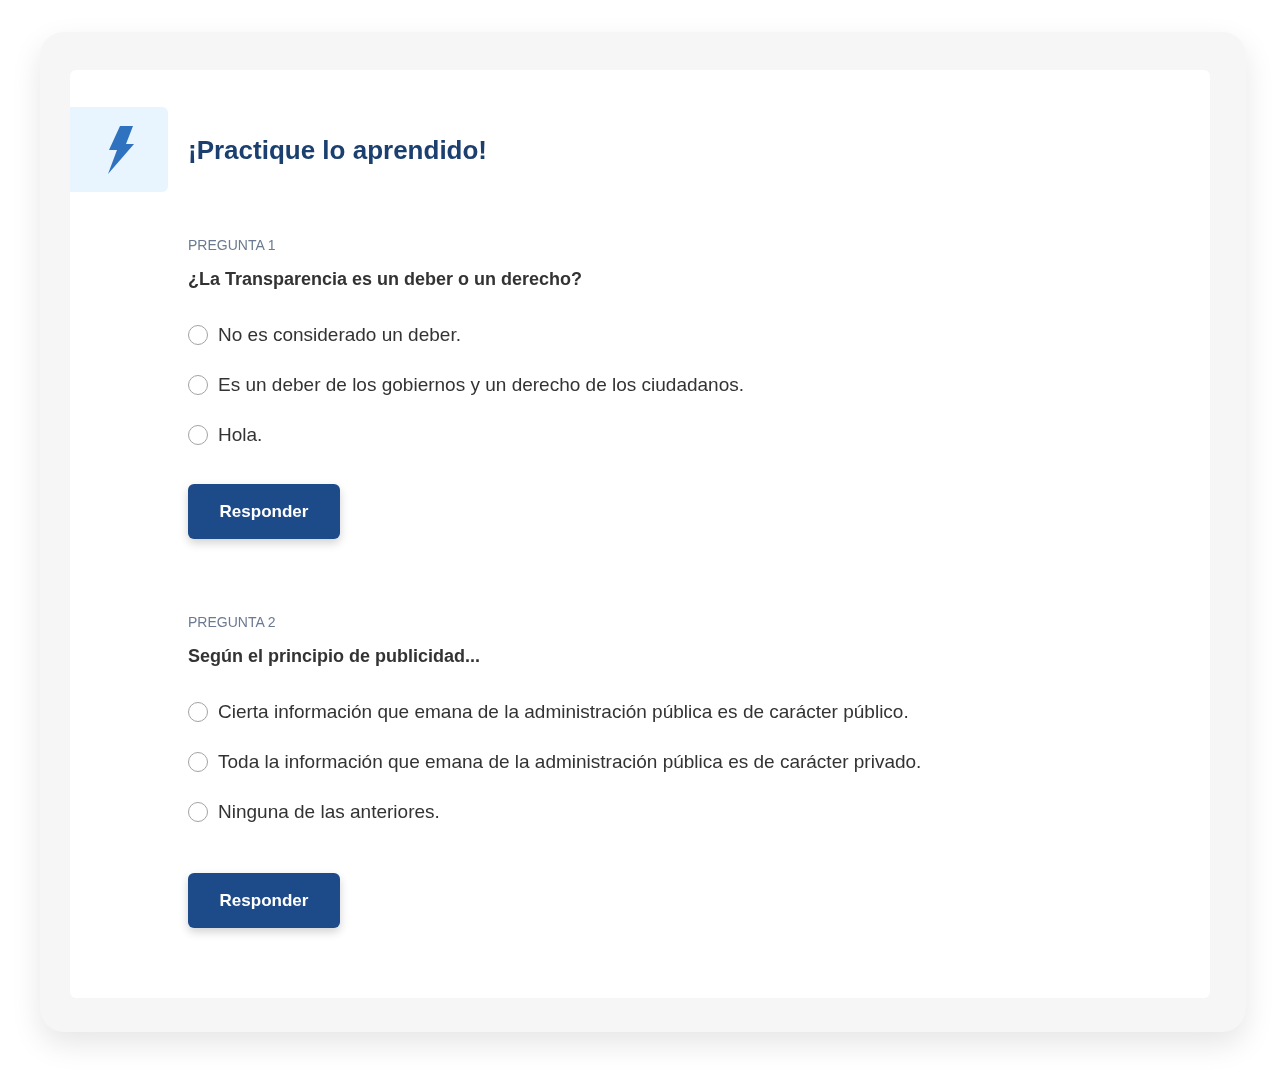 The width and height of the screenshot is (1287, 1080). What do you see at coordinates (232, 622) in the screenshot?
I see `question-number: PREGUNTA 2` at bounding box center [232, 622].